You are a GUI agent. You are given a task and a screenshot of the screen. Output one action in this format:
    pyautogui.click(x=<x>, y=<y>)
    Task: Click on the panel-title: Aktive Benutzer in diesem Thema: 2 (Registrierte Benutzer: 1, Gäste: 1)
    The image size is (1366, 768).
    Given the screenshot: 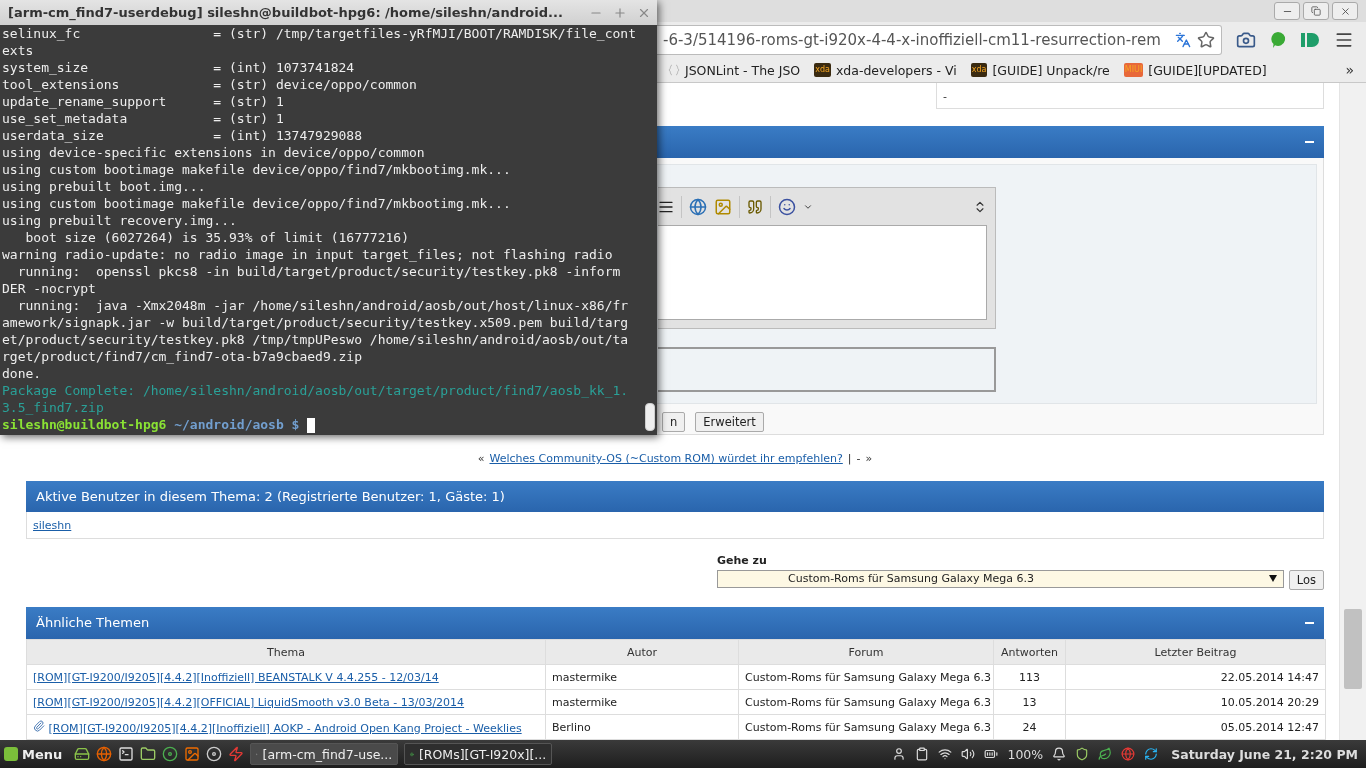 What is the action you would take?
    pyautogui.click(x=271, y=496)
    